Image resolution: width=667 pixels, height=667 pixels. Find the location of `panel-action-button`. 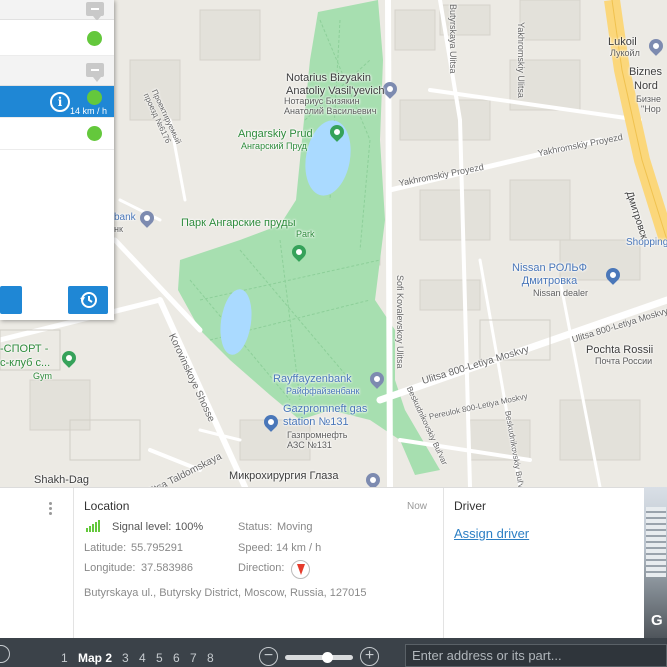

panel-action-button is located at coordinates (11, 300).